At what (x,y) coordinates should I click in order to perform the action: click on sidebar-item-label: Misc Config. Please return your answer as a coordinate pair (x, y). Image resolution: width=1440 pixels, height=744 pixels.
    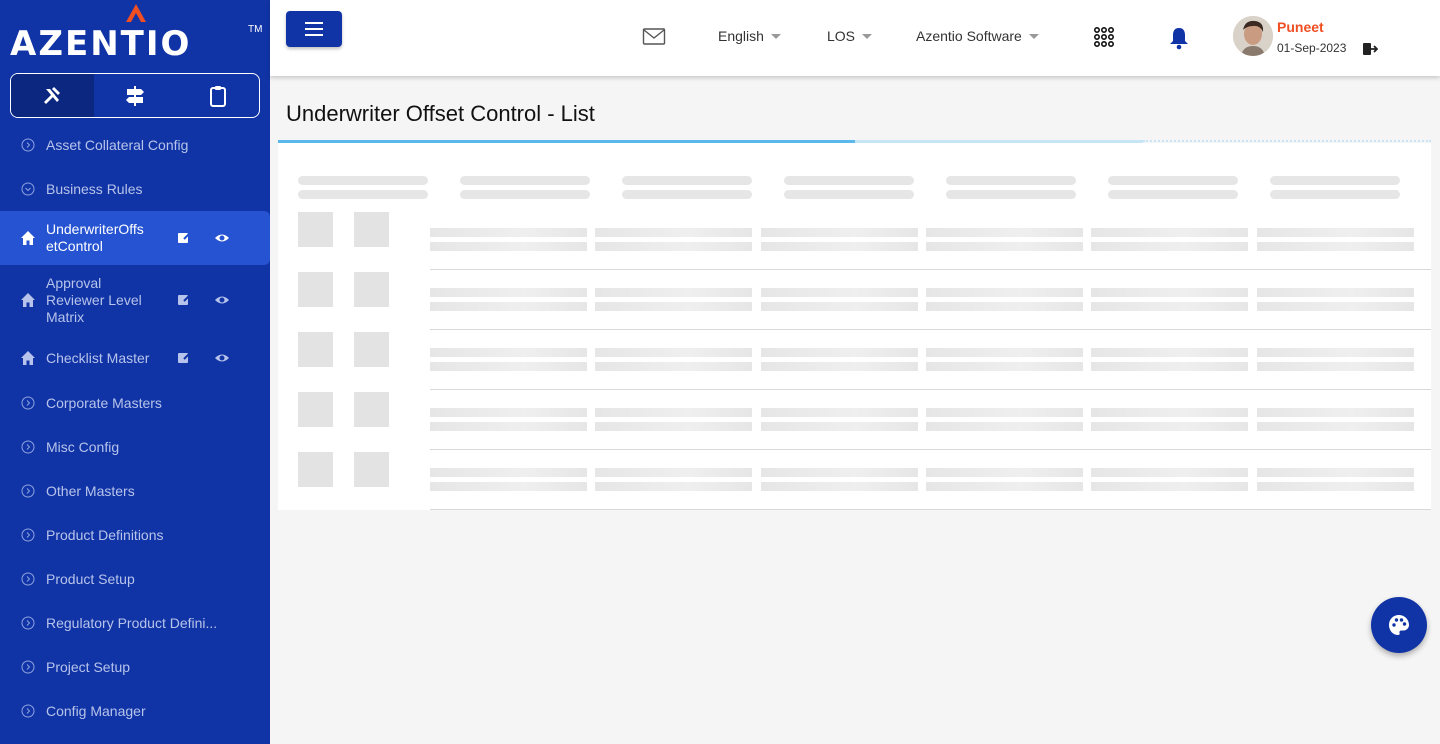
    Looking at the image, I should click on (83, 446).